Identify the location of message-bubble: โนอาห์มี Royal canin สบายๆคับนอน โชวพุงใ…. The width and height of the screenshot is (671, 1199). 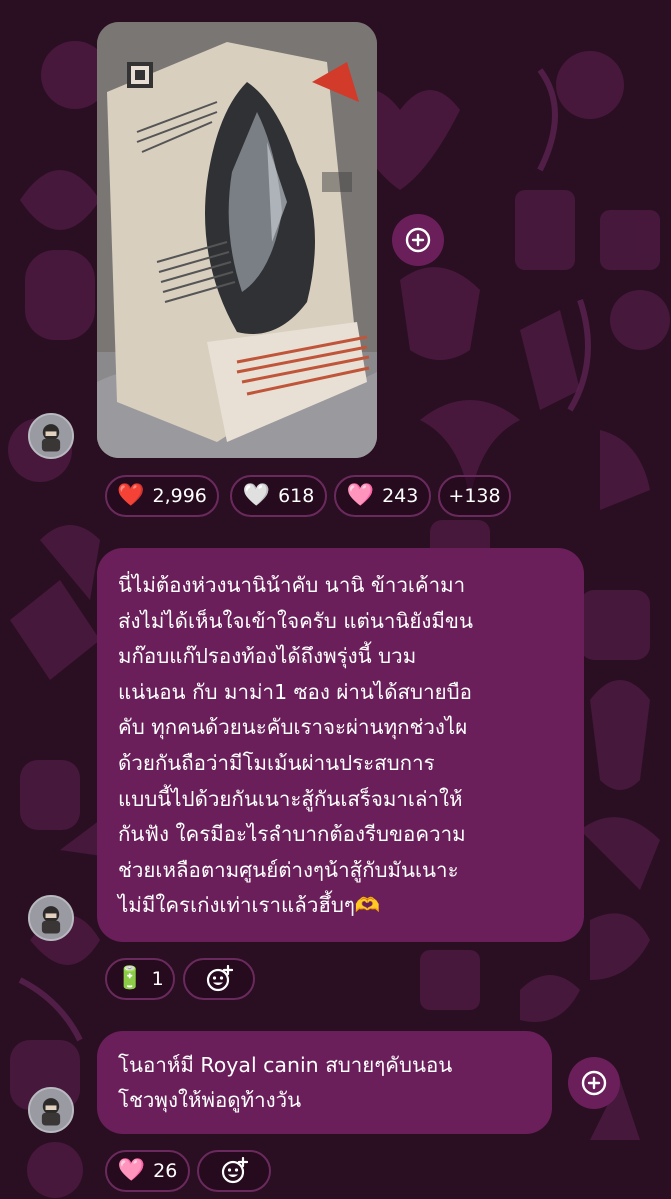
(324, 1082).